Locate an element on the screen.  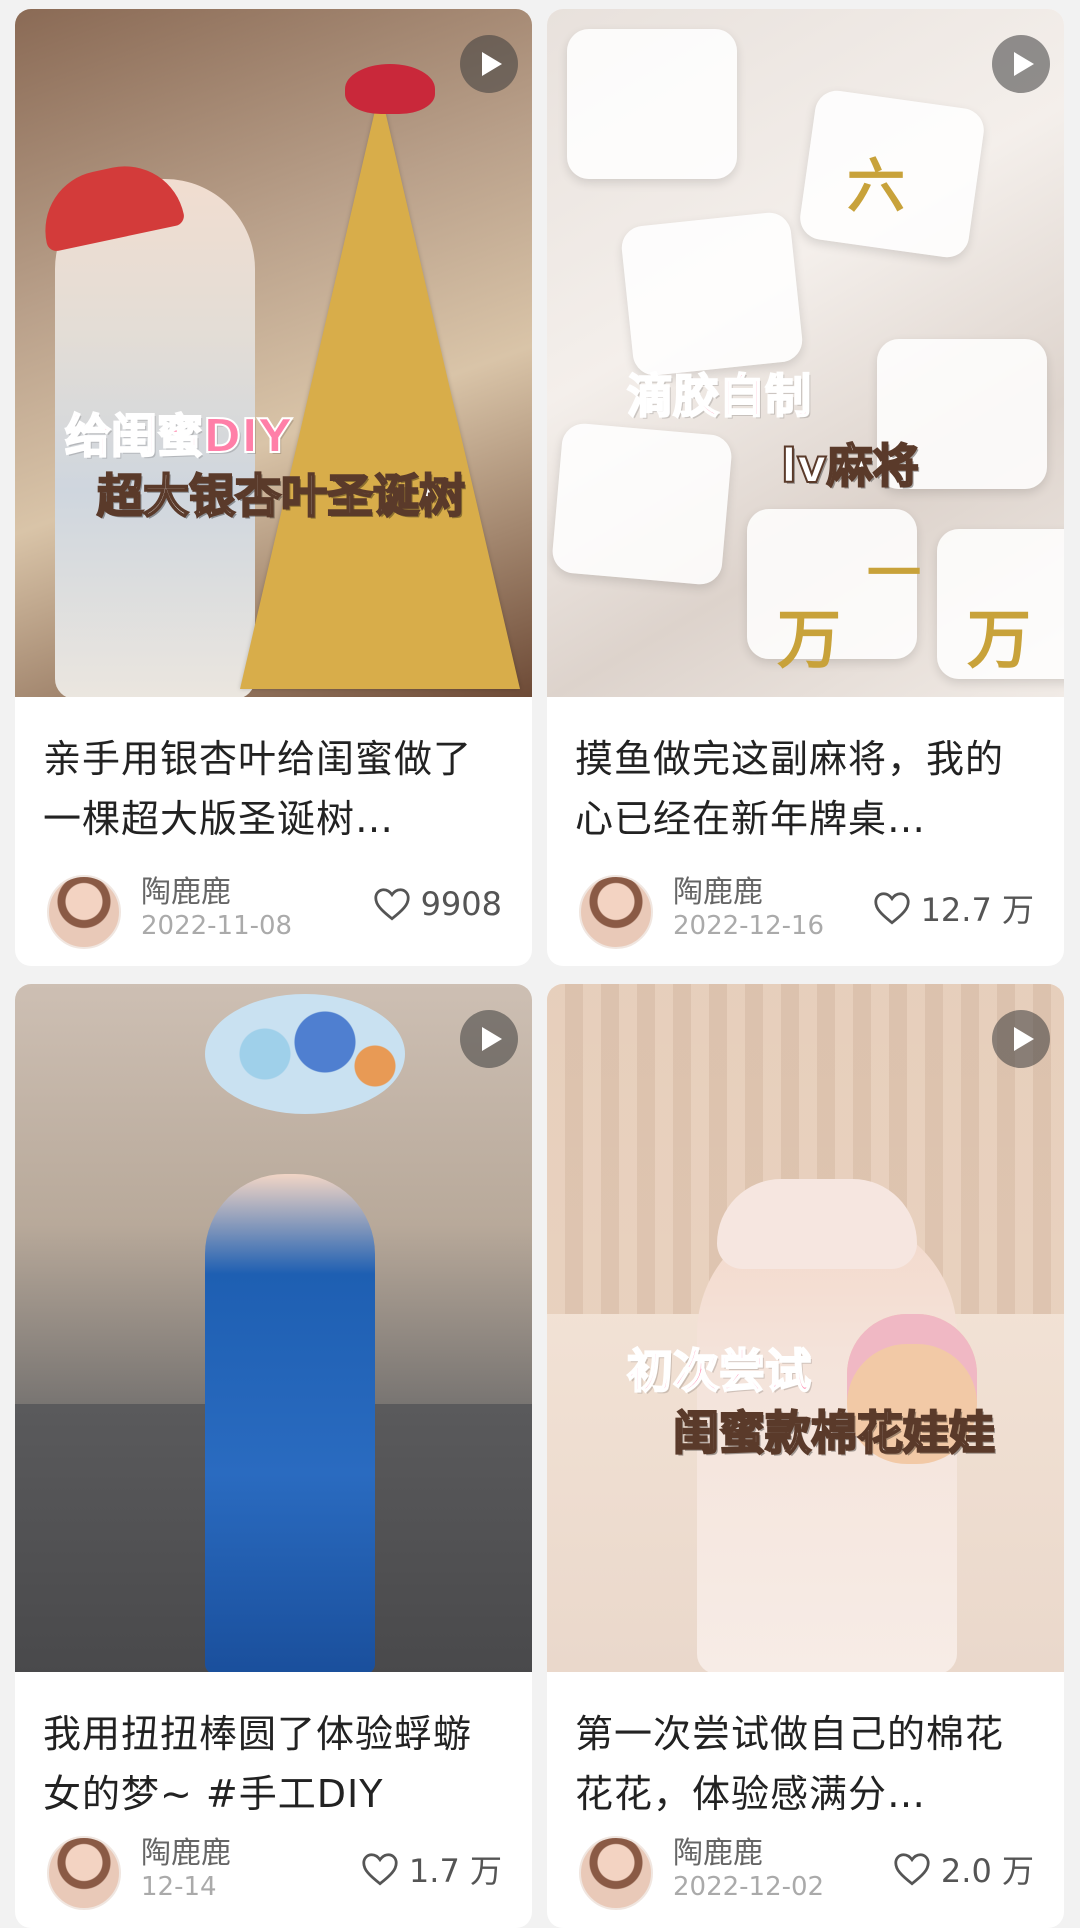
like-count: 1.7 万 is located at coordinates (455, 1871).